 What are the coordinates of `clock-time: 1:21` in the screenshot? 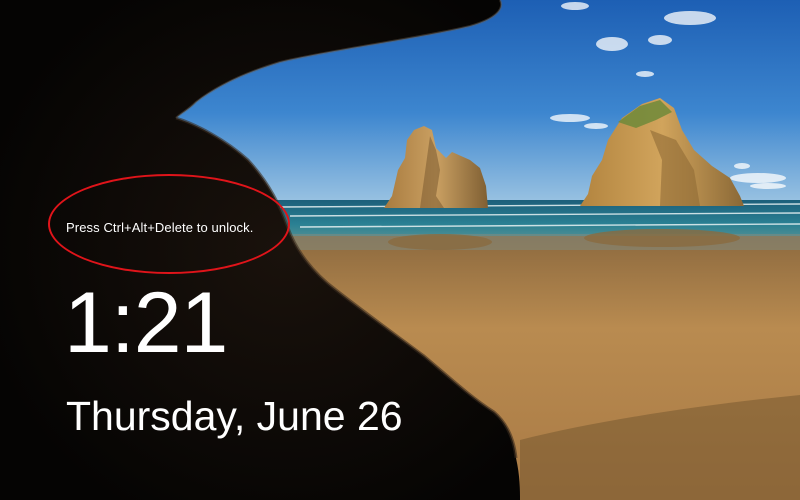 It's located at (146, 323).